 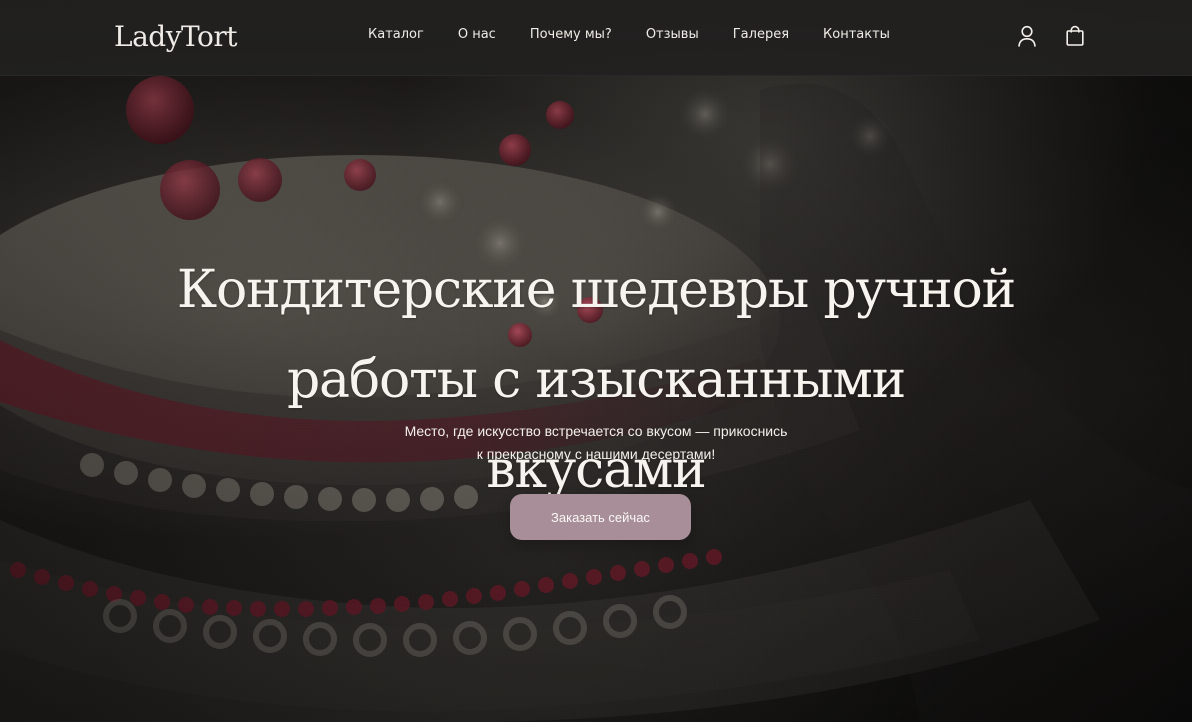 I want to click on order-now-button: Заказать сейчас, so click(x=600, y=517).